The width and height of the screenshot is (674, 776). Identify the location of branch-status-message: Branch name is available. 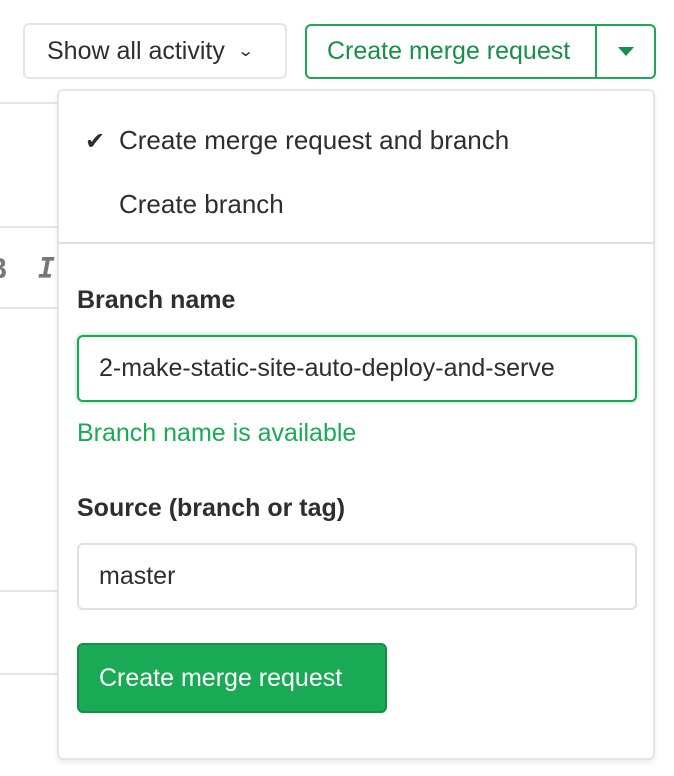
(217, 433).